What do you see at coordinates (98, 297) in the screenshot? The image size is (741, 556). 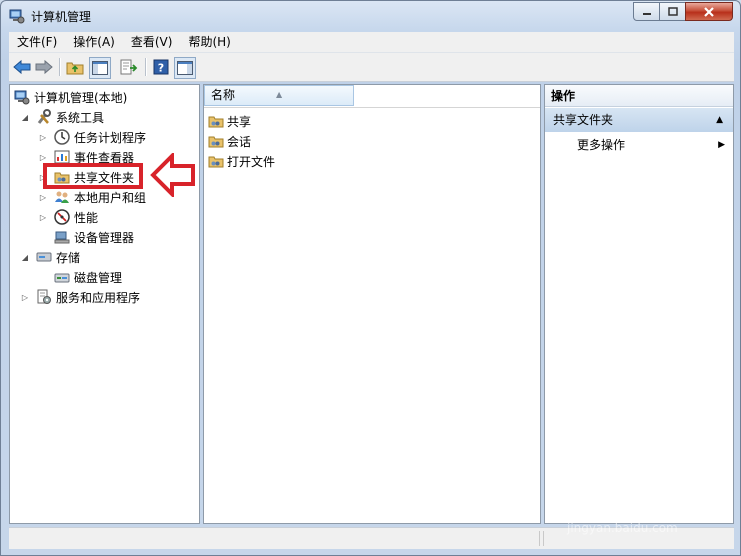 I see `tree-label: 服务和应用程序` at bounding box center [98, 297].